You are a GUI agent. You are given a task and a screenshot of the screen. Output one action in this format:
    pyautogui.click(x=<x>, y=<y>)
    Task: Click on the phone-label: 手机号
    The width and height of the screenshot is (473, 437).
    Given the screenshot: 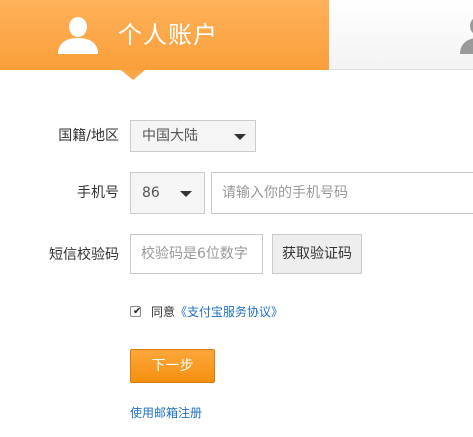 What is the action you would take?
    pyautogui.click(x=98, y=193)
    